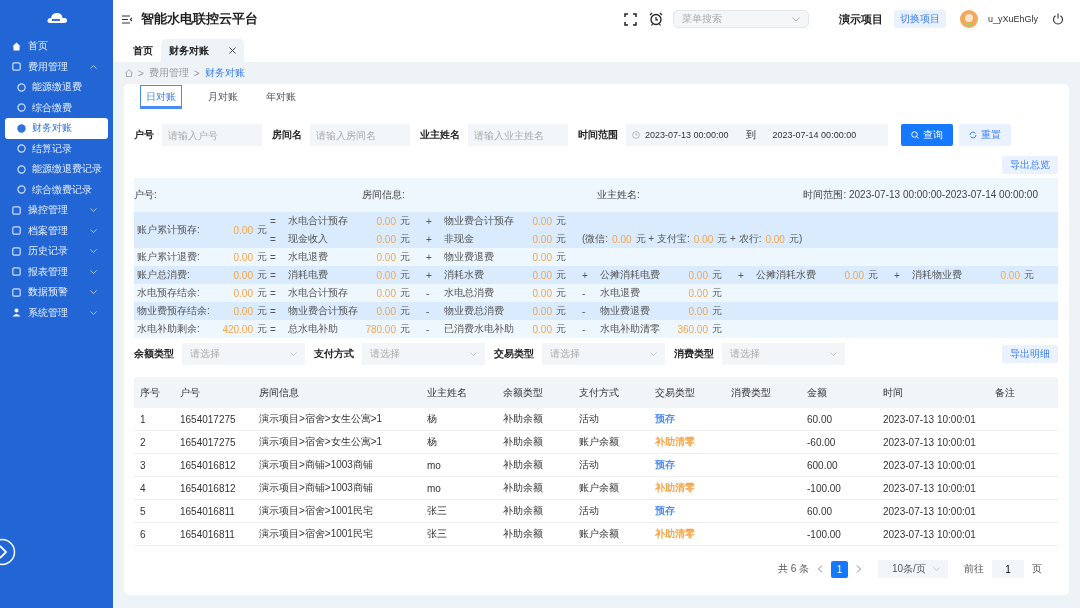 The width and height of the screenshot is (1080, 608). I want to click on table-cell-text: 6, so click(143, 534).